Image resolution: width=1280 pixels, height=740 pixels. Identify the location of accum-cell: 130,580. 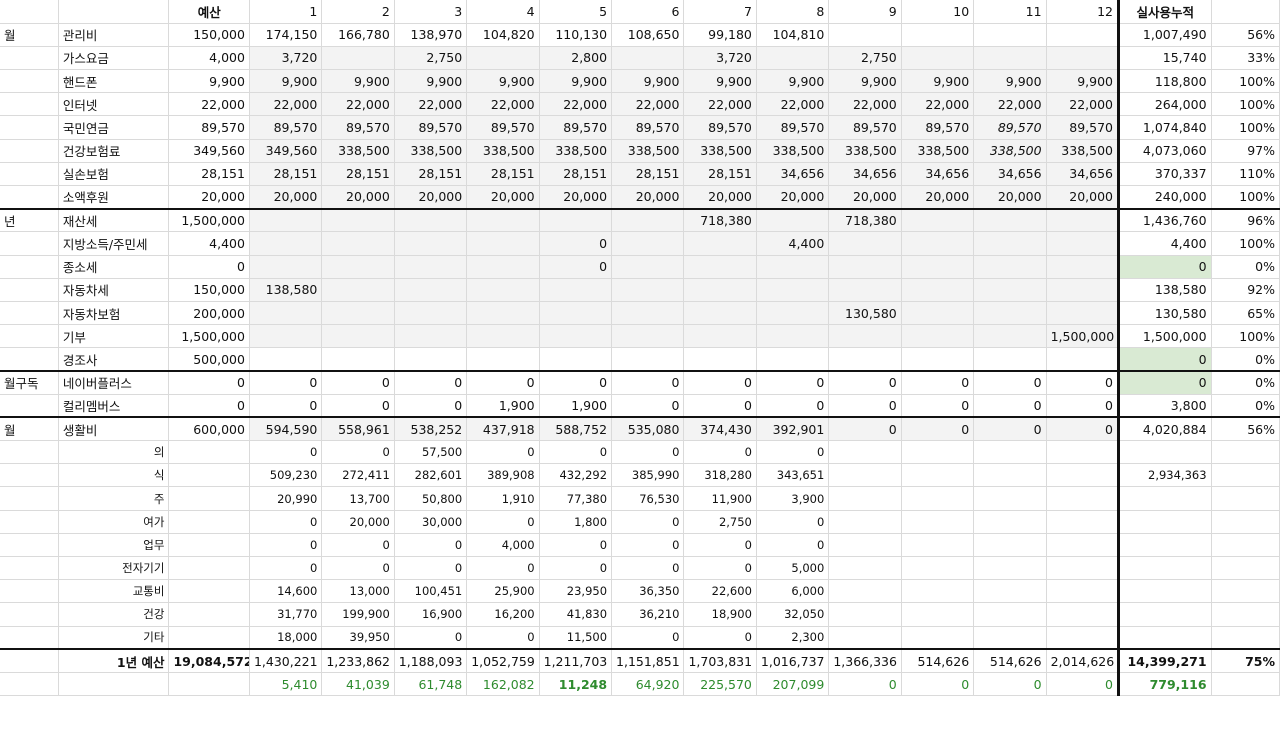
(1164, 313).